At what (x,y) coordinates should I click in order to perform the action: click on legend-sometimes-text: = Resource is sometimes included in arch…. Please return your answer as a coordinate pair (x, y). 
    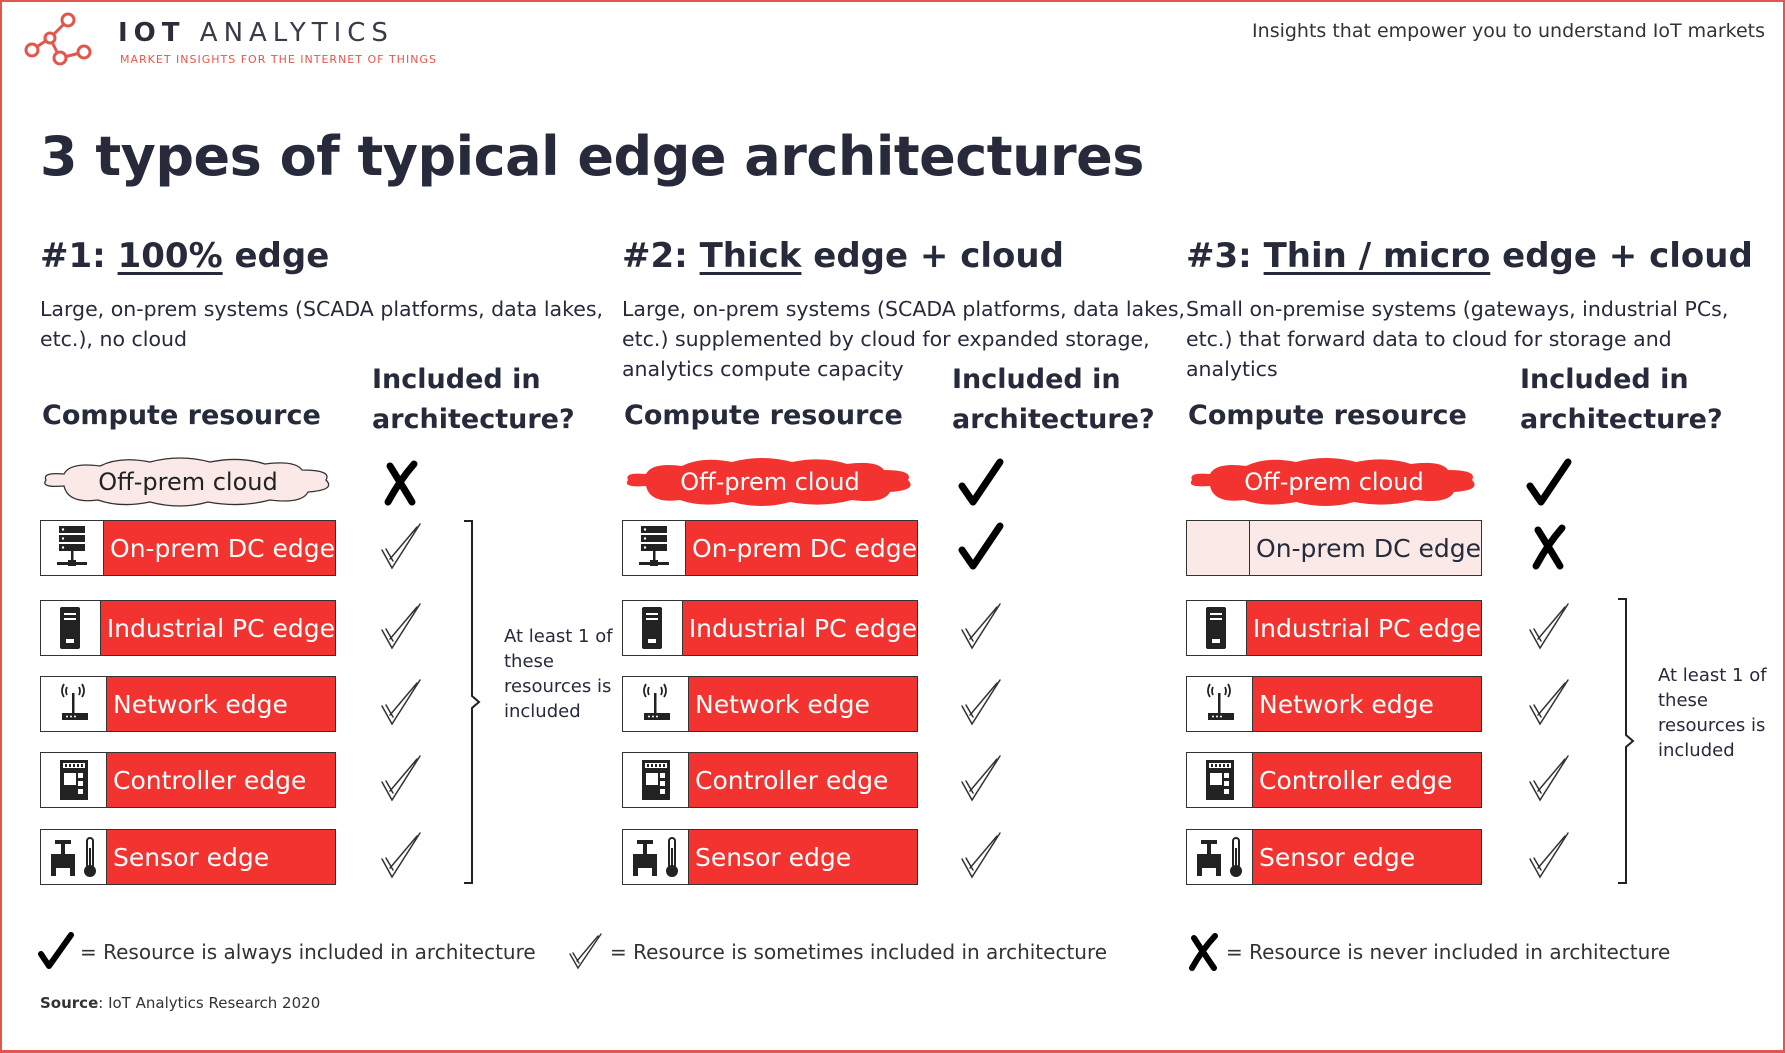
    Looking at the image, I should click on (859, 952).